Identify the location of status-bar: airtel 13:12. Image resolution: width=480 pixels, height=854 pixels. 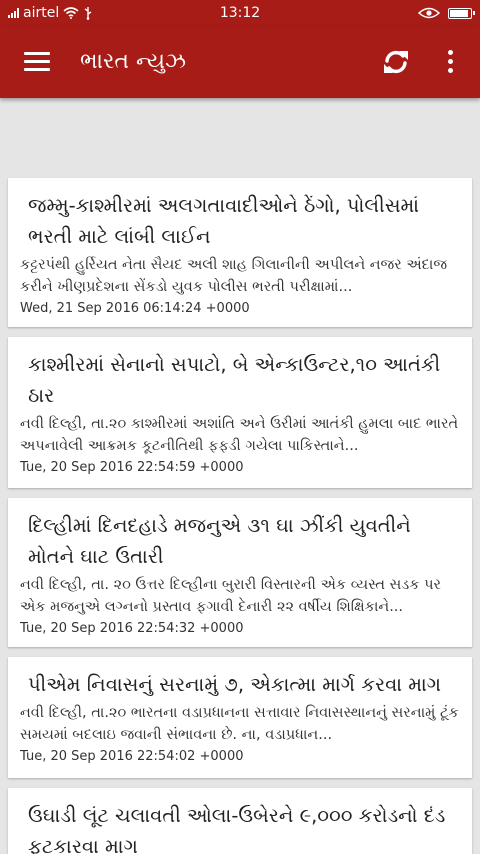
(240, 13).